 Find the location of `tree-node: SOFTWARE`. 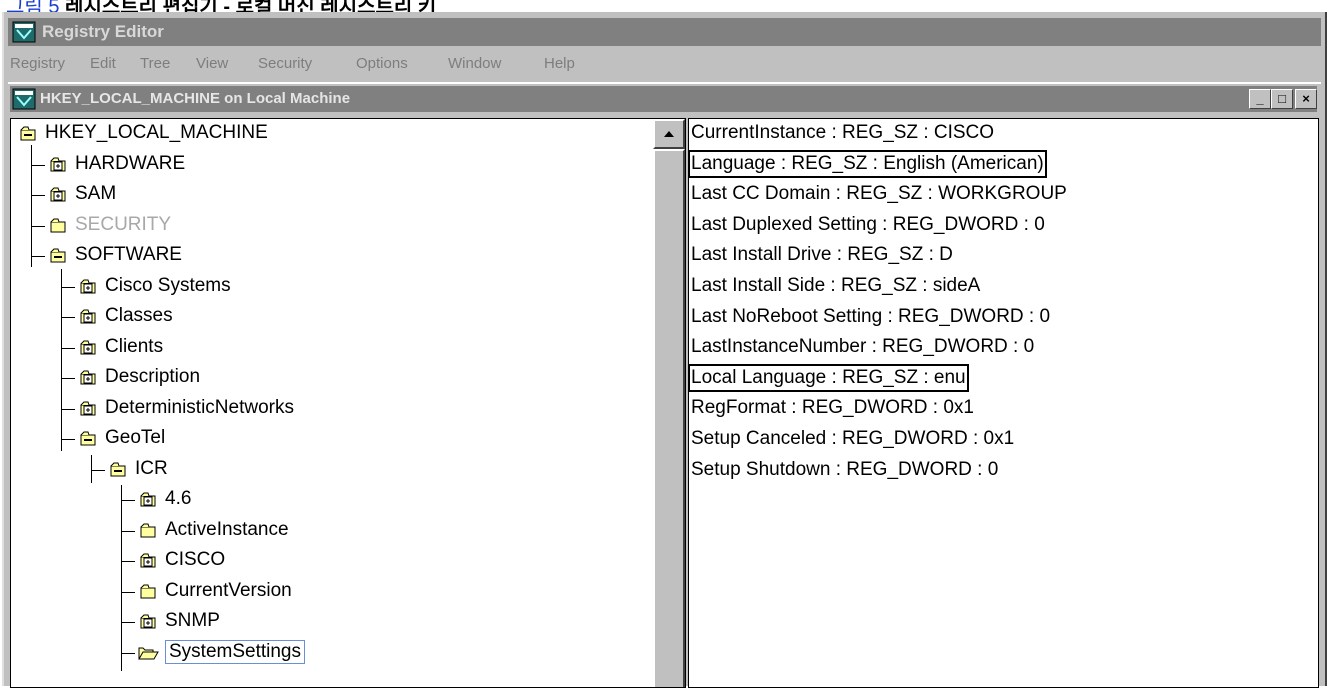

tree-node: SOFTWARE is located at coordinates (247, 257).